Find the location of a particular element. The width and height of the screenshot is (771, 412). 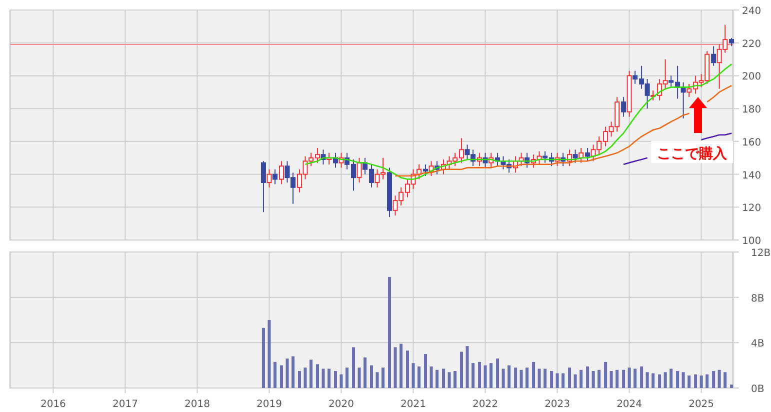

axis-label: 2021 is located at coordinates (413, 404).